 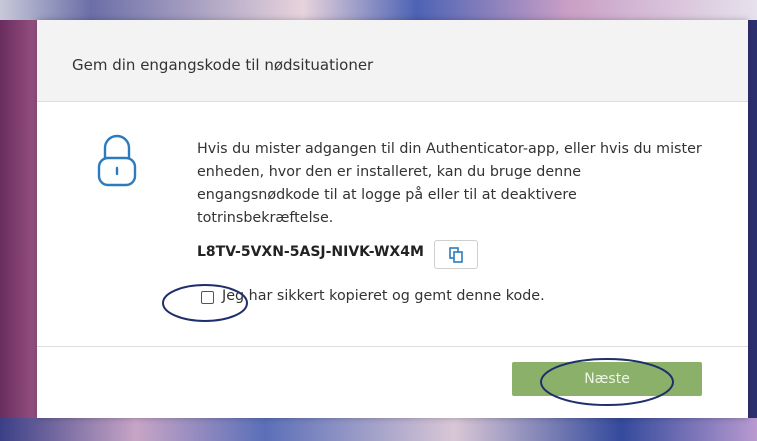 What do you see at coordinates (310, 252) in the screenshot?
I see `recovery-code: L8TV-5VXN-5ASJ-NIVK-WX4M` at bounding box center [310, 252].